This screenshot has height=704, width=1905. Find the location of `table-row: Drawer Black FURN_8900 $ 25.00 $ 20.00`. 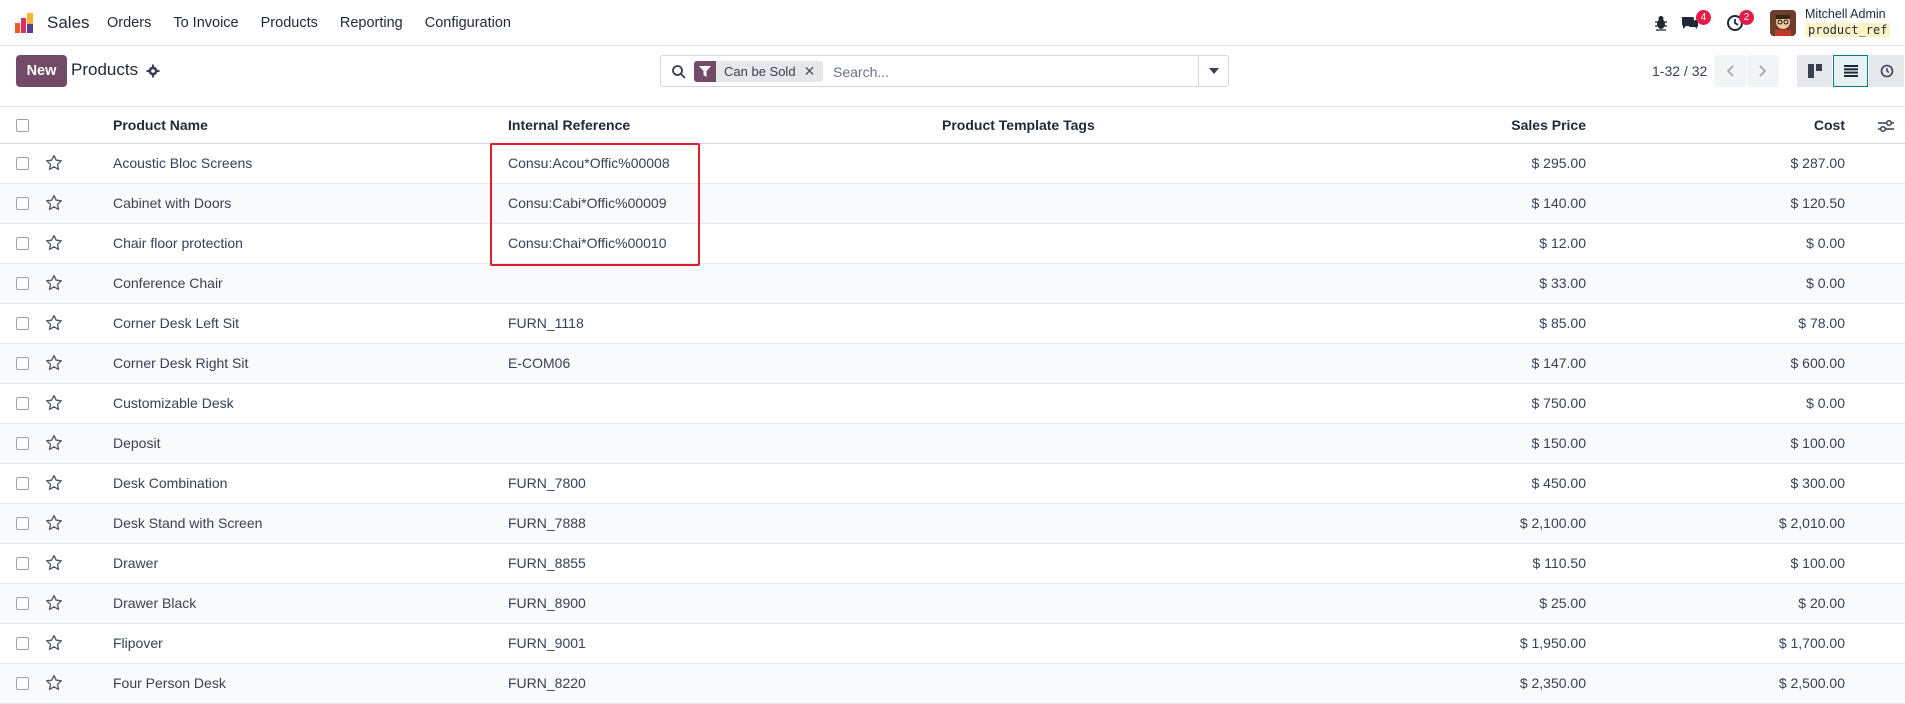

table-row: Drawer Black FURN_8900 $ 25.00 $ 20.00 is located at coordinates (952, 604).